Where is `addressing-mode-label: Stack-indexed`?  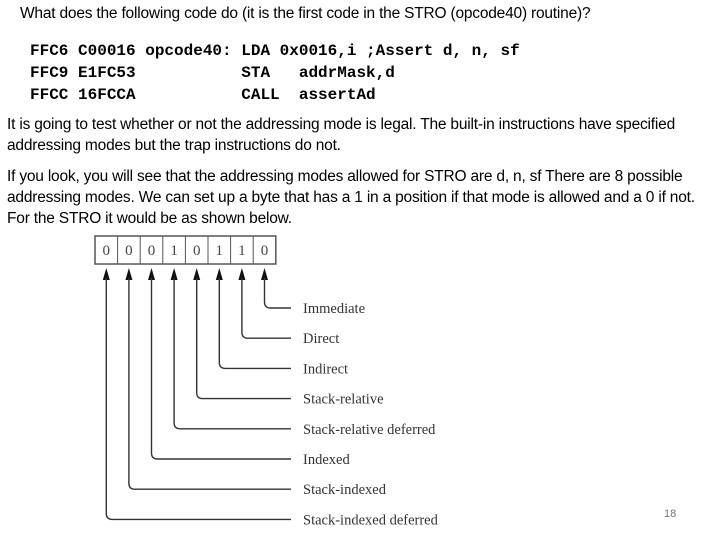
addressing-mode-label: Stack-indexed is located at coordinates (345, 490).